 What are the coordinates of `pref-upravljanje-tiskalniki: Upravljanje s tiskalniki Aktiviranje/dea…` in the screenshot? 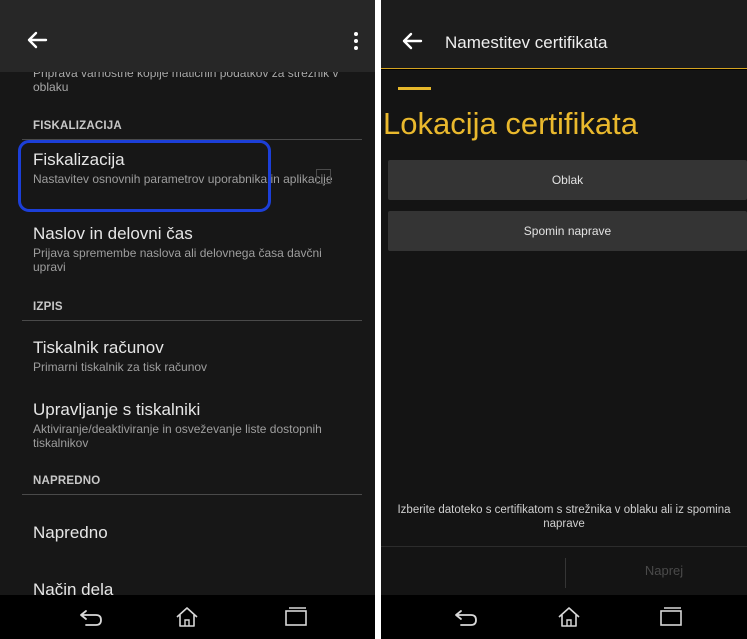 It's located at (193, 425).